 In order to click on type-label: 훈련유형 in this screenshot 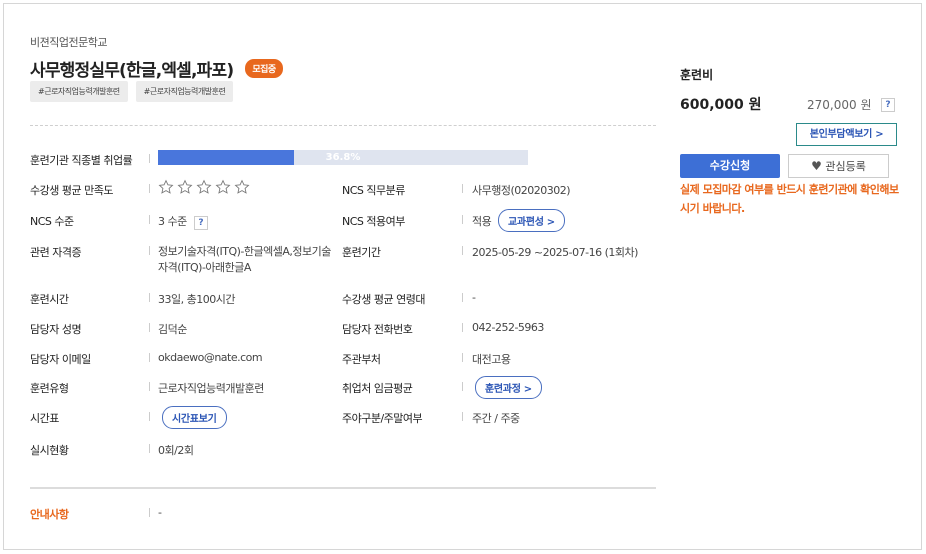, I will do `click(49, 388)`.